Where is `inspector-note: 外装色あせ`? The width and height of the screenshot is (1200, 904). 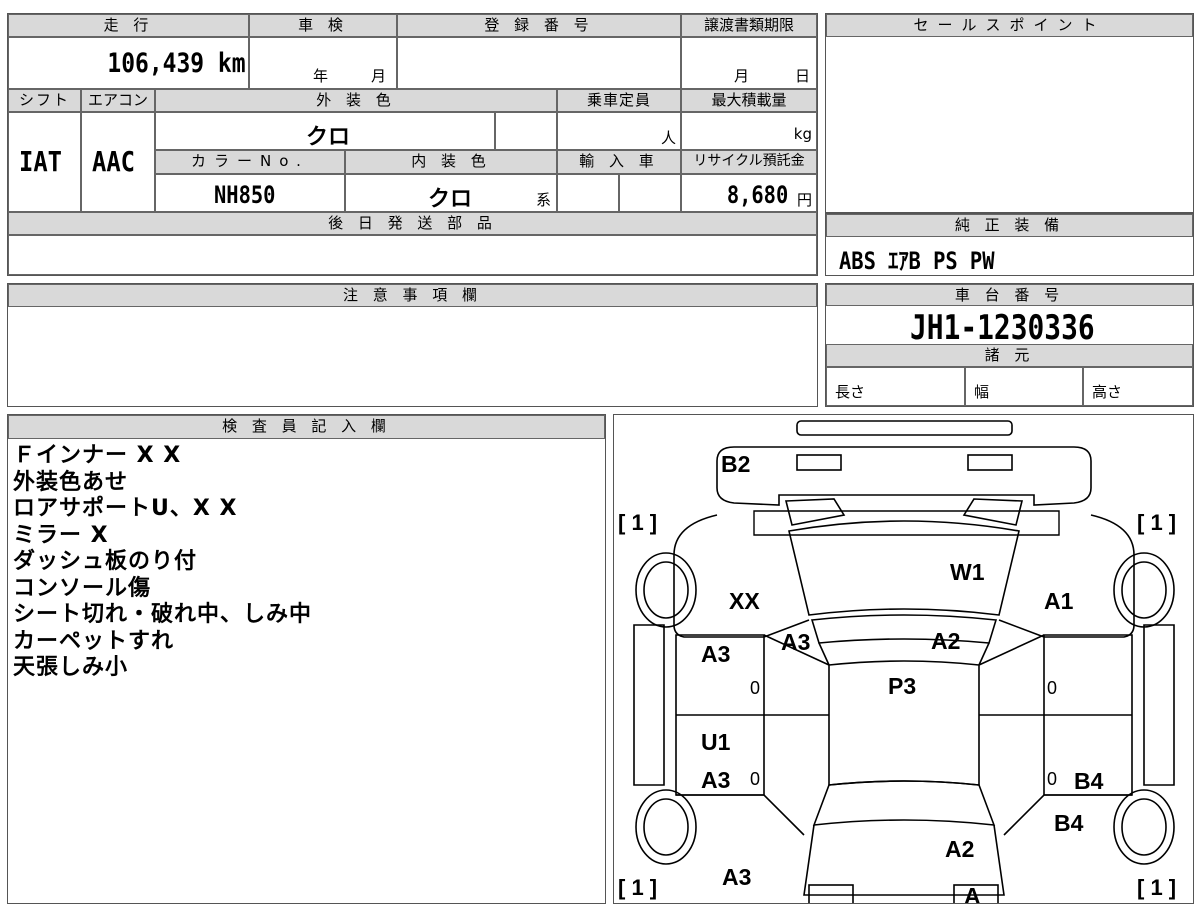
inspector-note: 外装色あせ is located at coordinates (71, 482).